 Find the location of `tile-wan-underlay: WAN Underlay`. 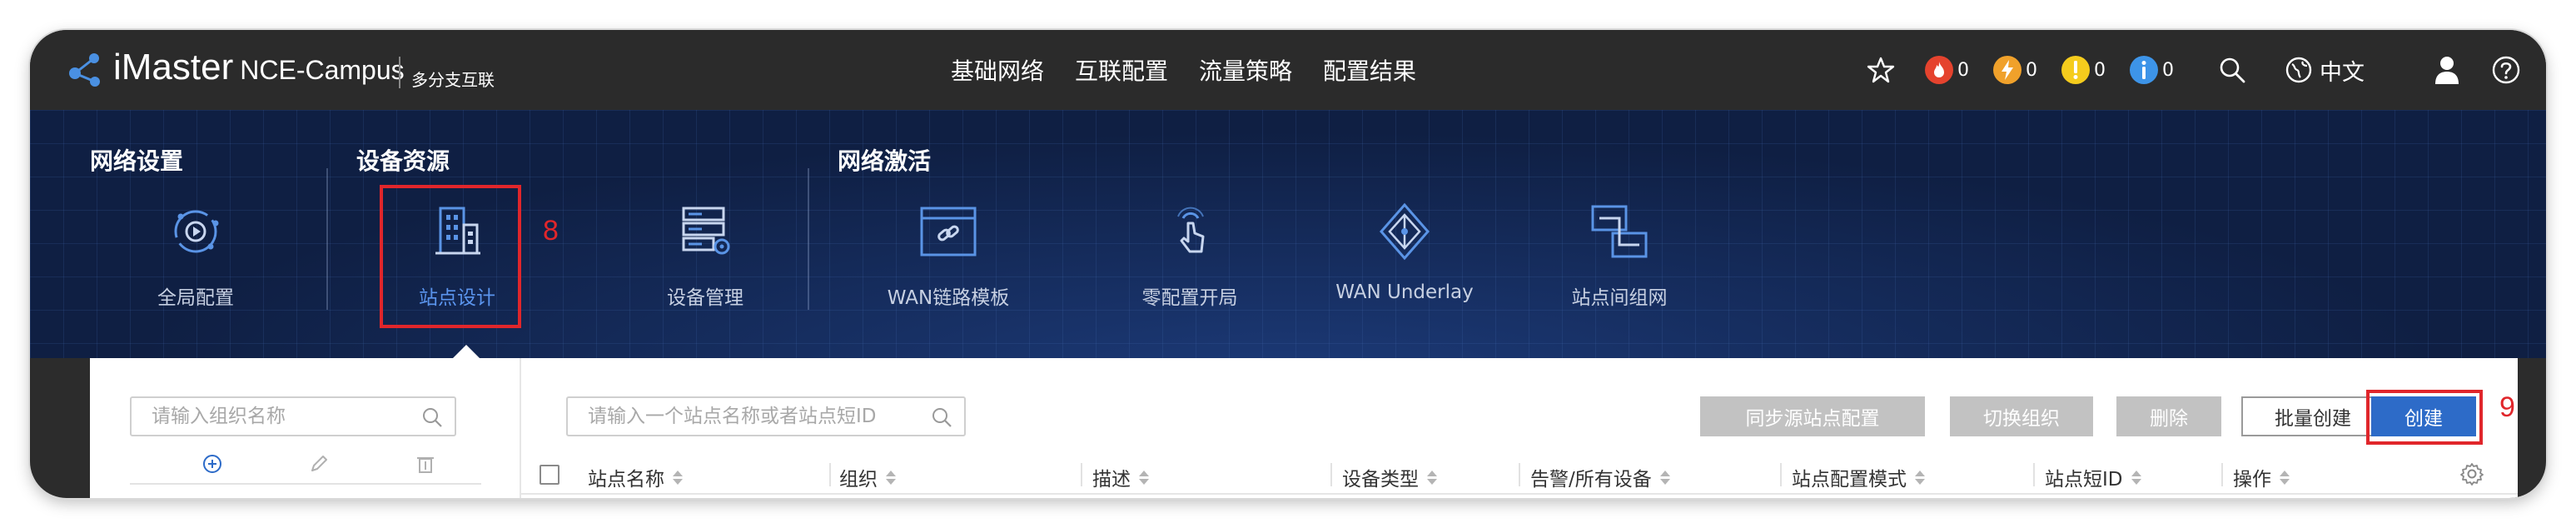

tile-wan-underlay: WAN Underlay is located at coordinates (1404, 252).